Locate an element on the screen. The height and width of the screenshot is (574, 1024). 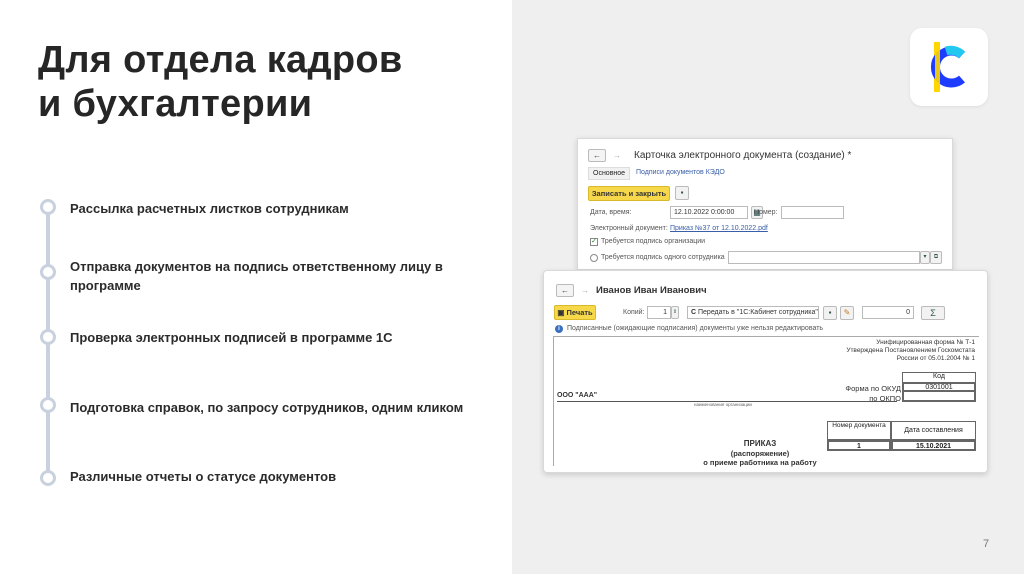
title-line-1: Для отдела кадров is located at coordinates (220, 60).